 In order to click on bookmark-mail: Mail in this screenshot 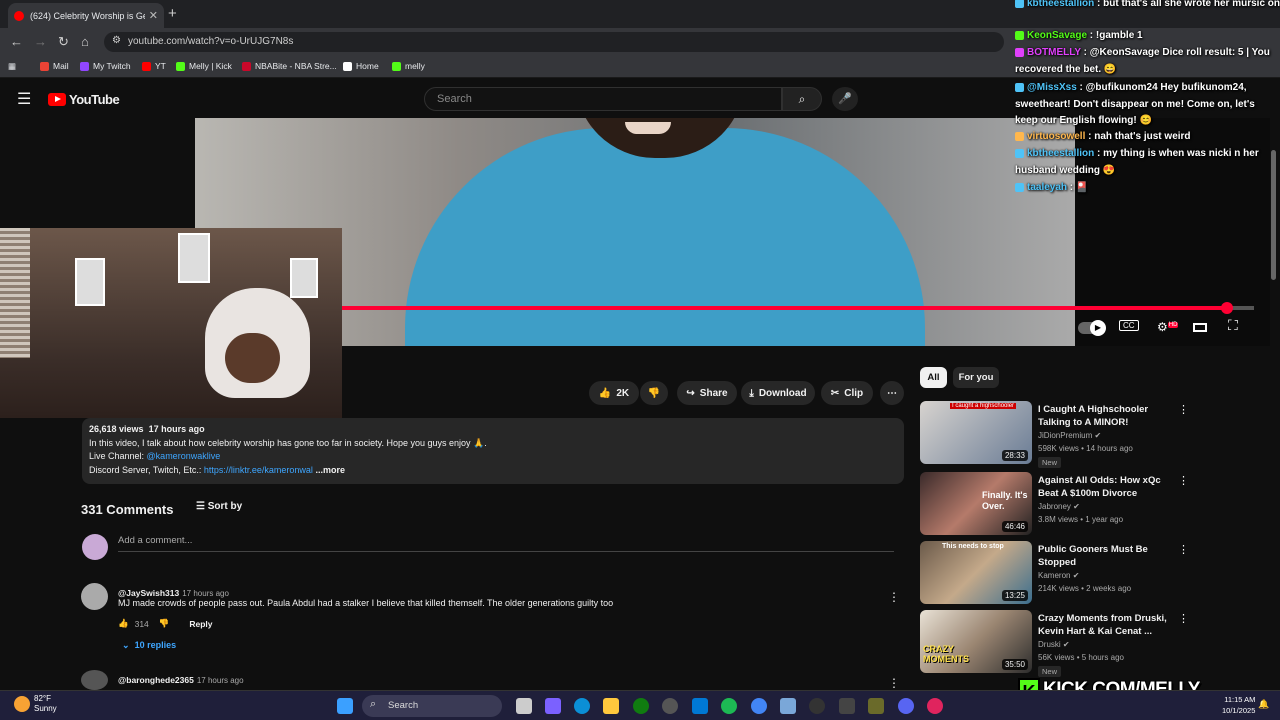, I will do `click(54, 66)`.